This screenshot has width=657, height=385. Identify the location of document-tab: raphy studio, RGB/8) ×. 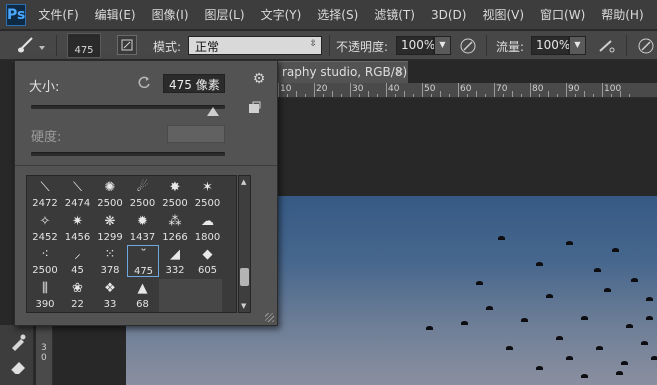
(343, 72).